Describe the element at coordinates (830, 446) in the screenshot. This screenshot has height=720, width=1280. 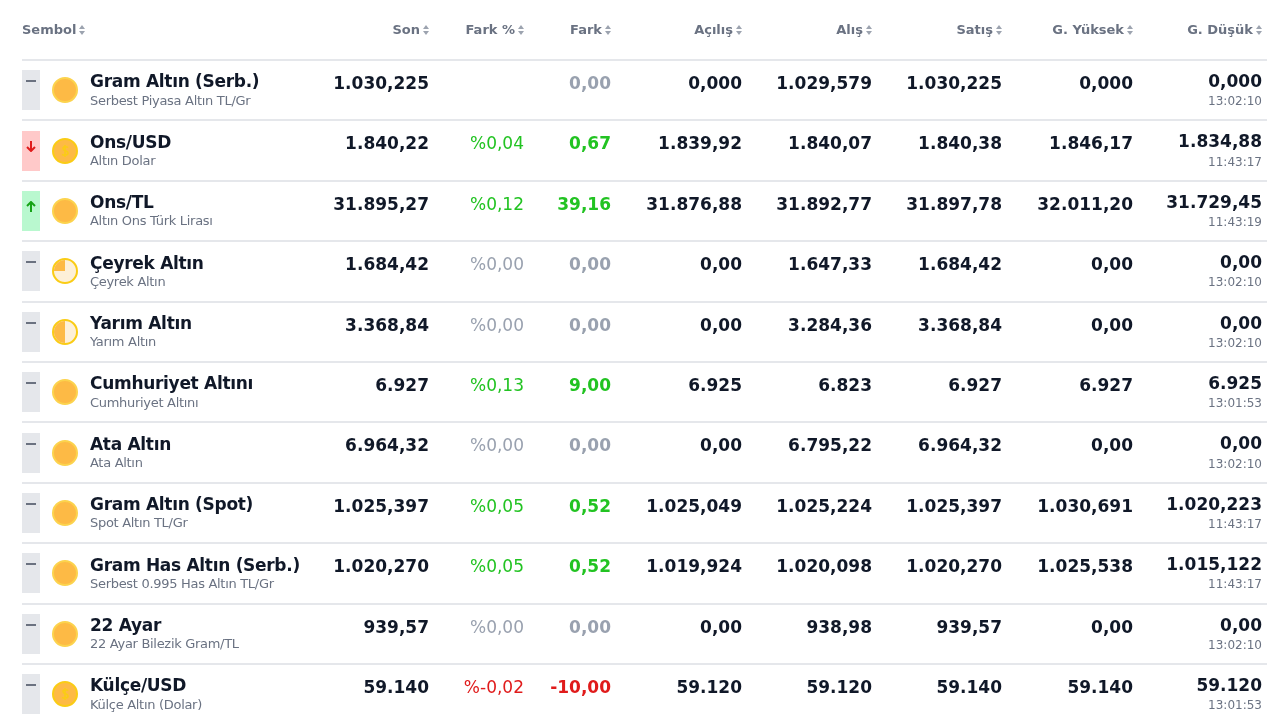
I see `table-cell-text: 6.795,22` at that location.